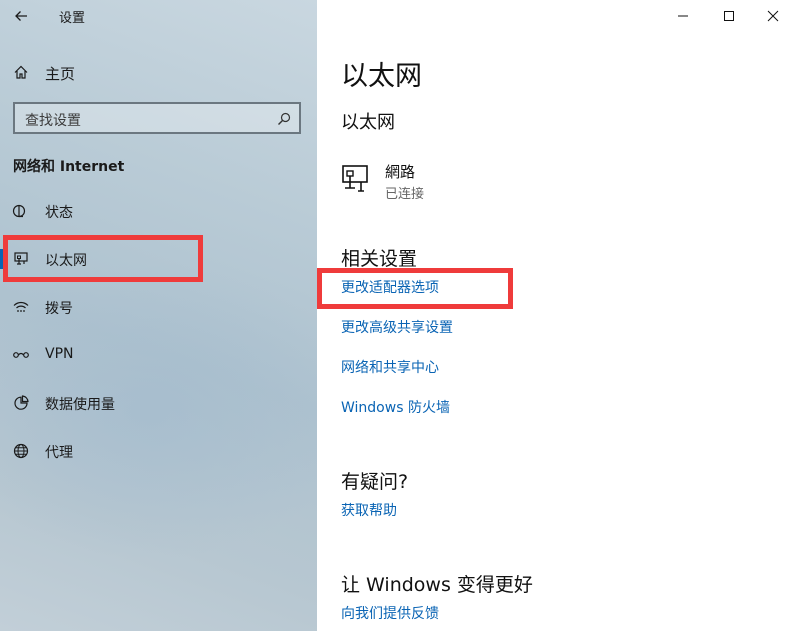 This screenshot has height=631, width=796. I want to click on sidebar-item-proxy: 代理, so click(158, 451).